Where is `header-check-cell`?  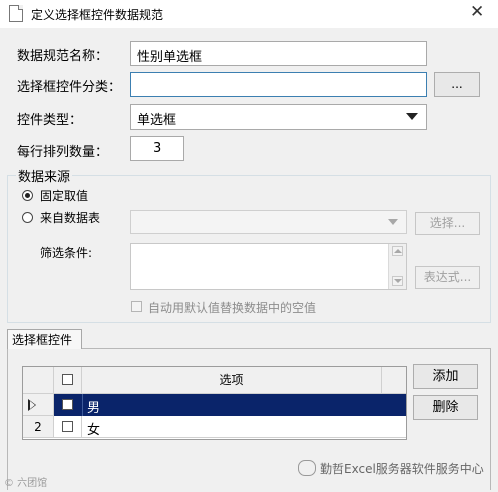
header-check-cell is located at coordinates (68, 380).